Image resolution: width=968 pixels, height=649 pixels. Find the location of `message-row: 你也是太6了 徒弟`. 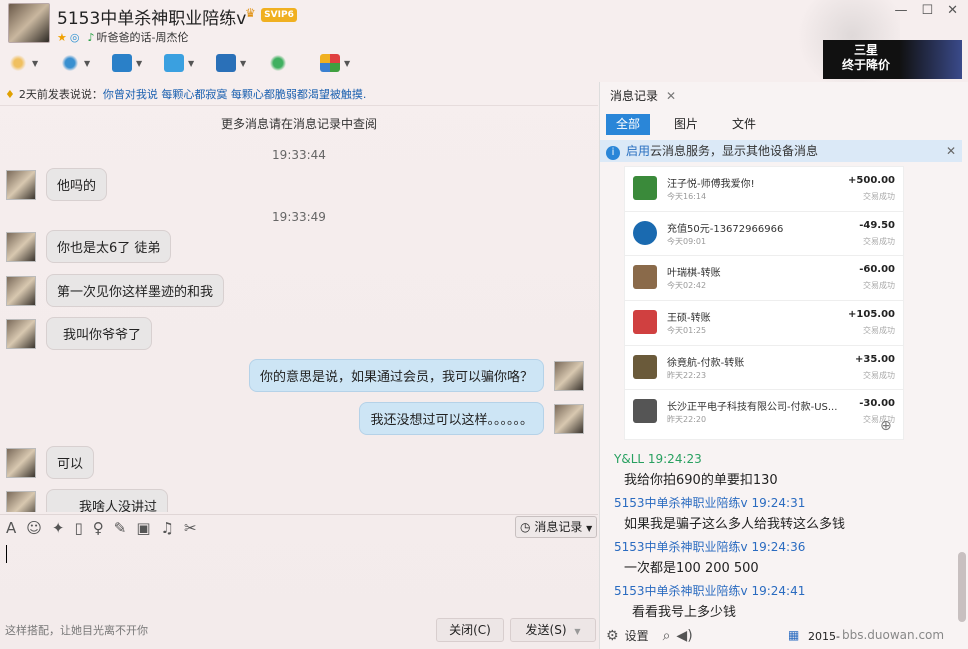

message-row: 你也是太6了 徒弟 is located at coordinates (89, 246).